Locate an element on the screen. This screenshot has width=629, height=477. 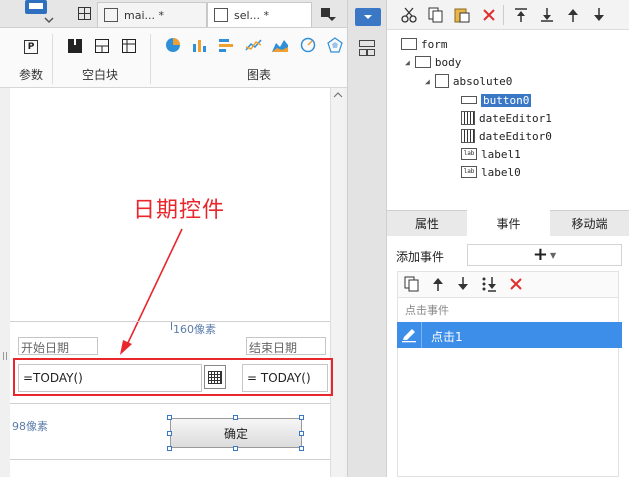
calendar-icon is located at coordinates (215, 377).